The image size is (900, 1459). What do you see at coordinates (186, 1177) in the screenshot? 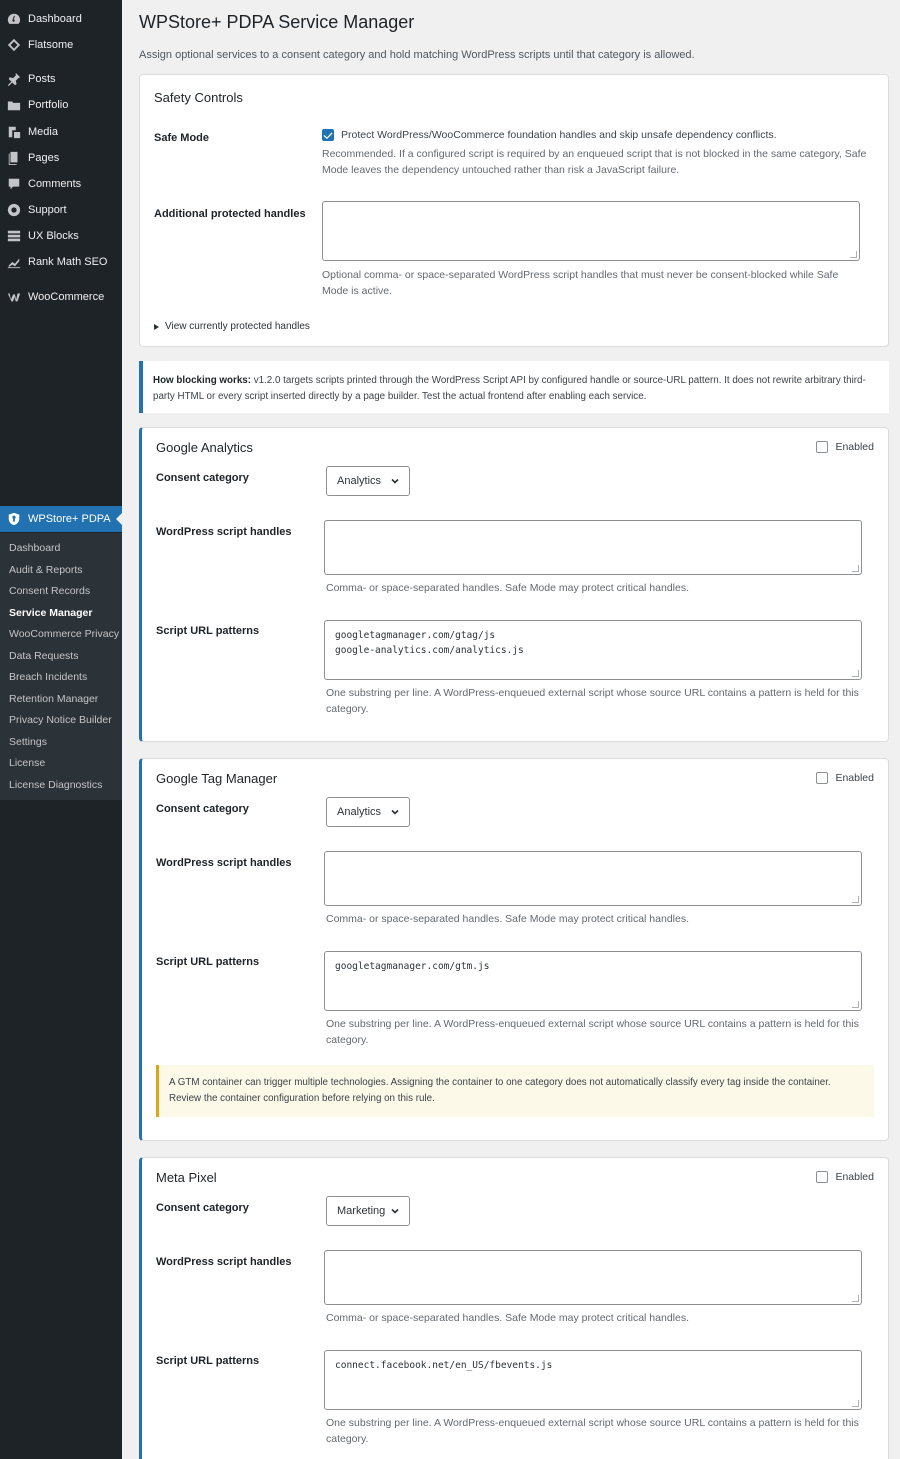
I see `service-name: Meta Pixel` at bounding box center [186, 1177].